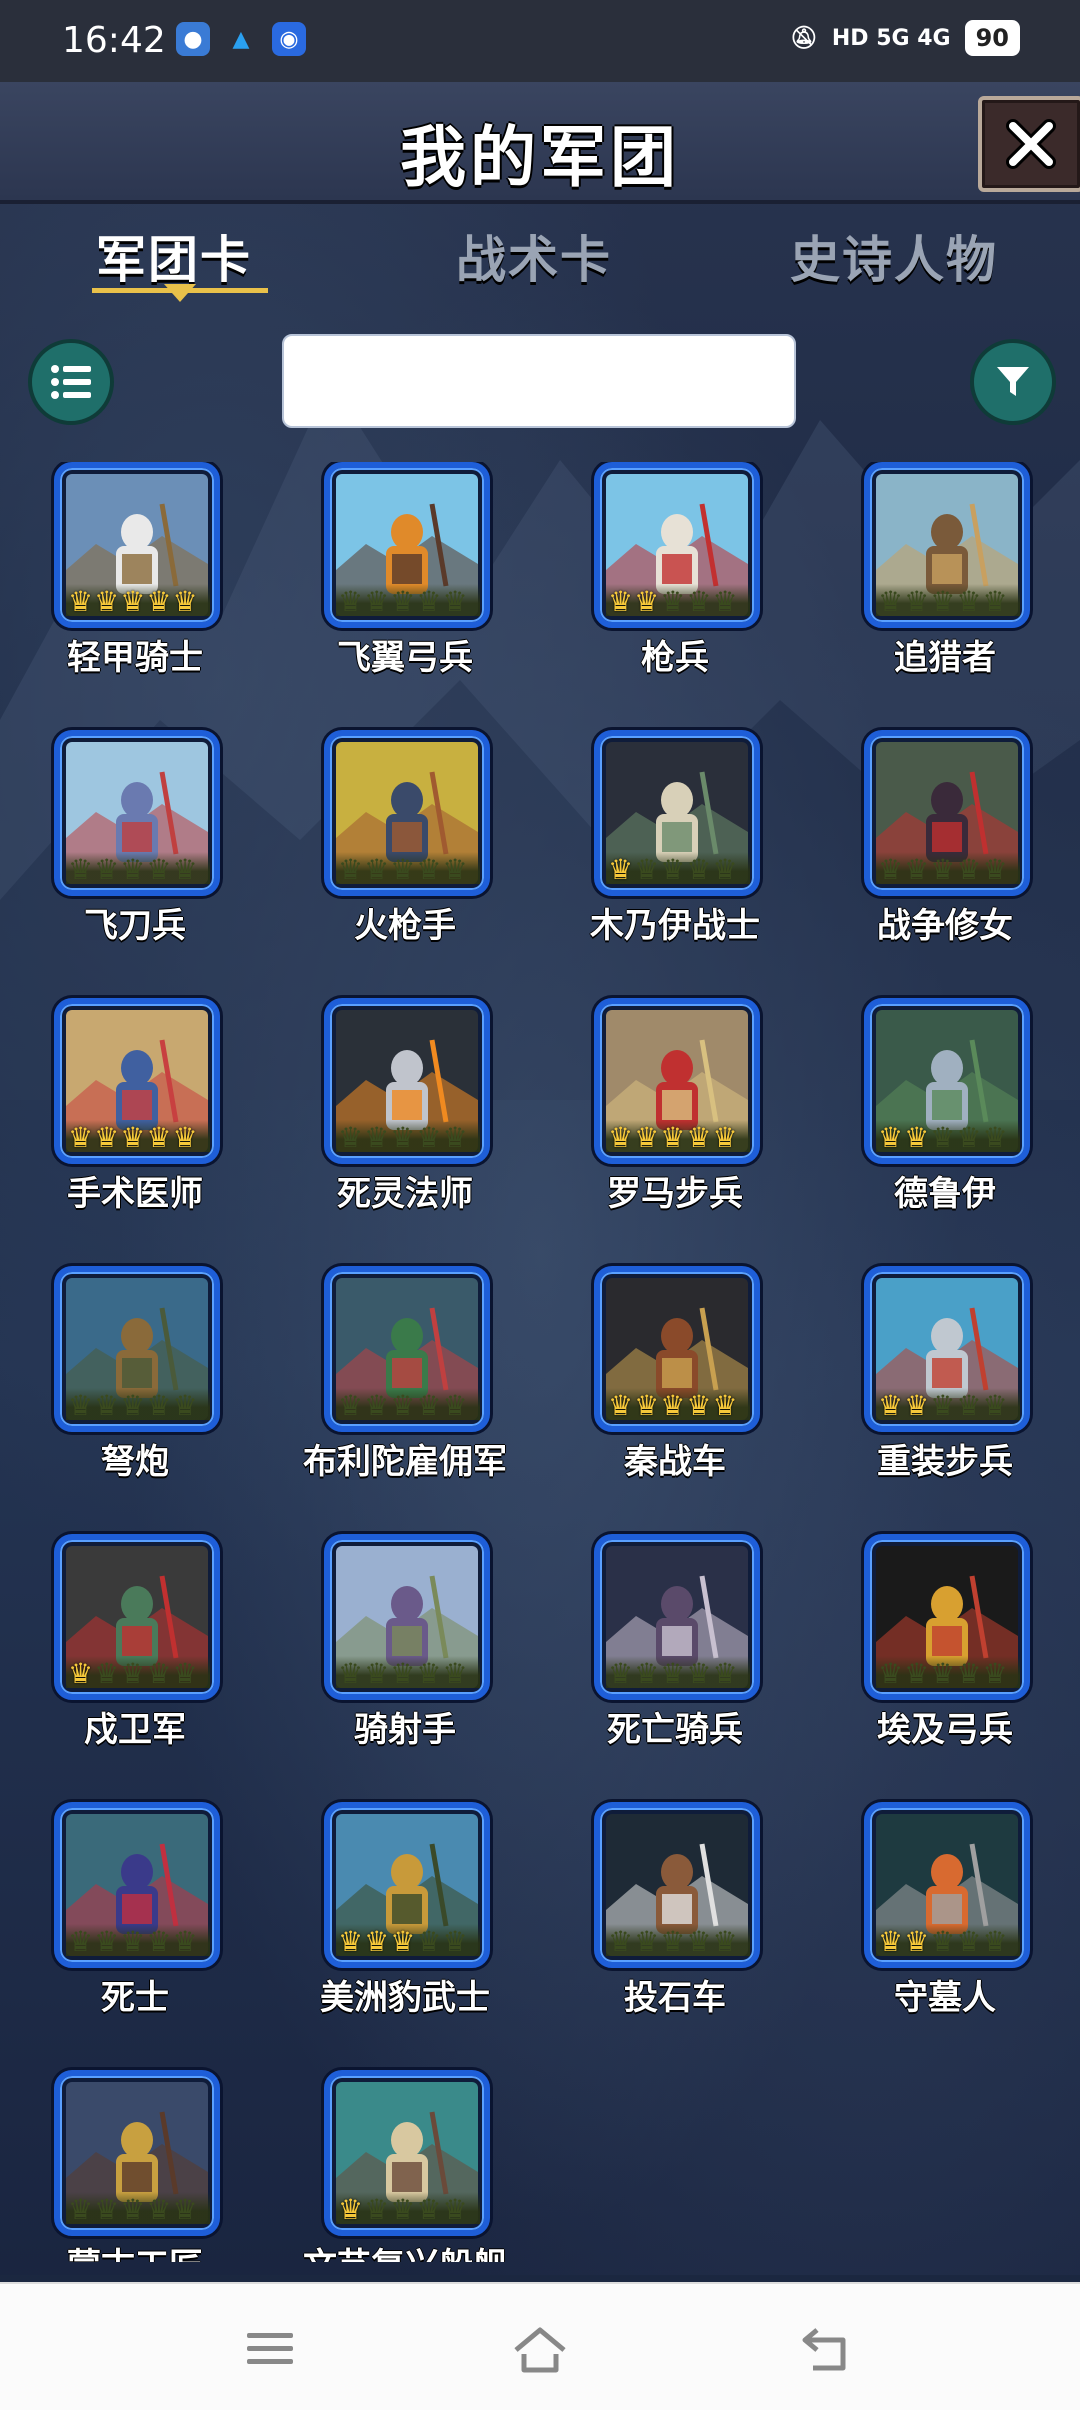  I want to click on unit-card: ♛ ♛ ♛ ♛ ♛ 死士, so click(135, 1936).